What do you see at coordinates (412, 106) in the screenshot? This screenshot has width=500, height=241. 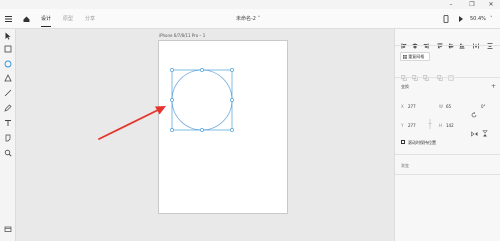 I see `x-input: 277` at bounding box center [412, 106].